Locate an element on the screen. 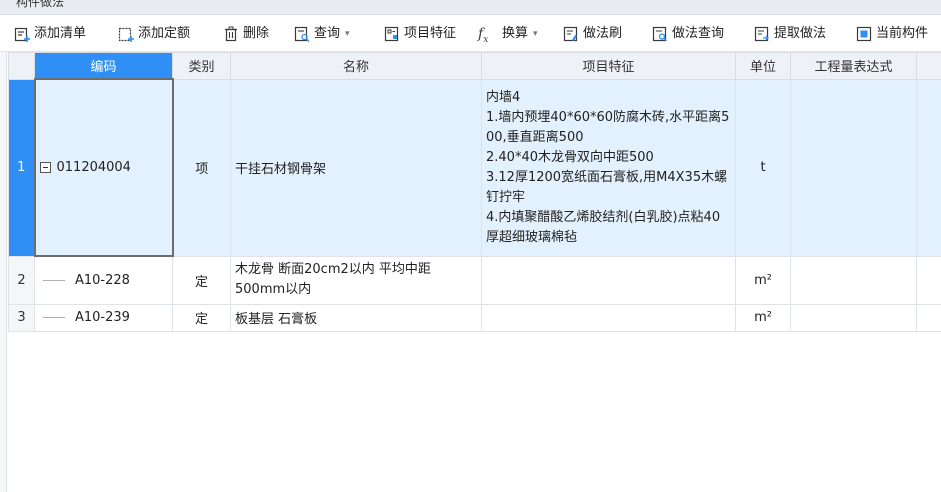  name-cell: 板基层 石膏板 is located at coordinates (356, 317).